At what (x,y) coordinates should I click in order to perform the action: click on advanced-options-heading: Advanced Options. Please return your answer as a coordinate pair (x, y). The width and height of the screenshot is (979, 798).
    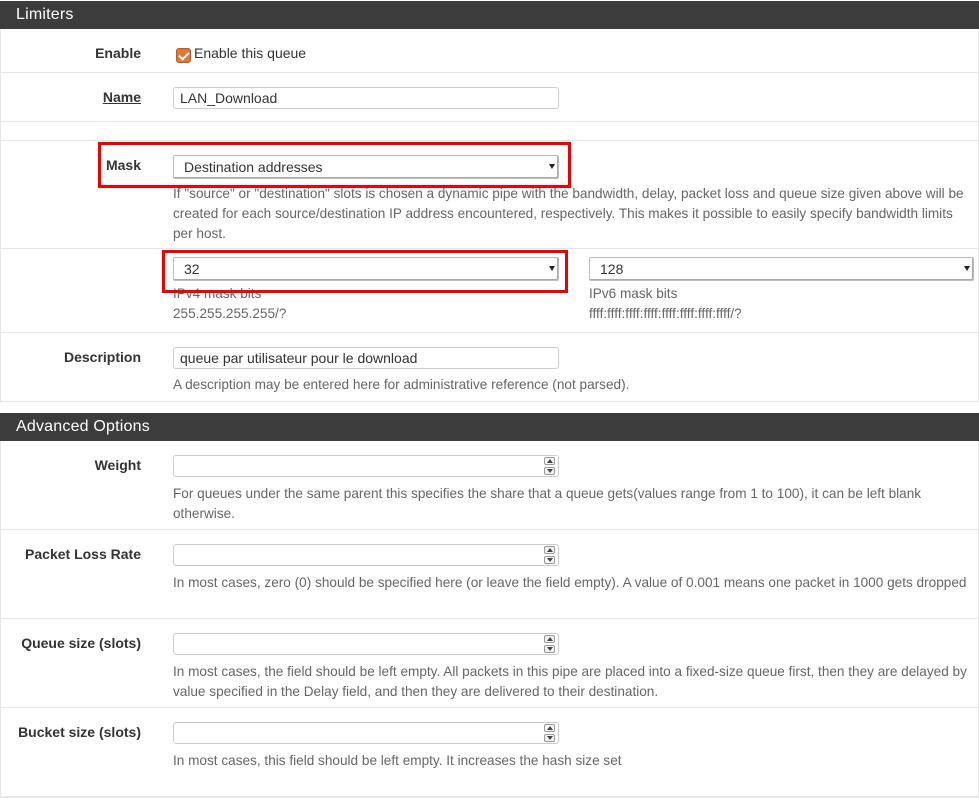
    Looking at the image, I should click on (489, 427).